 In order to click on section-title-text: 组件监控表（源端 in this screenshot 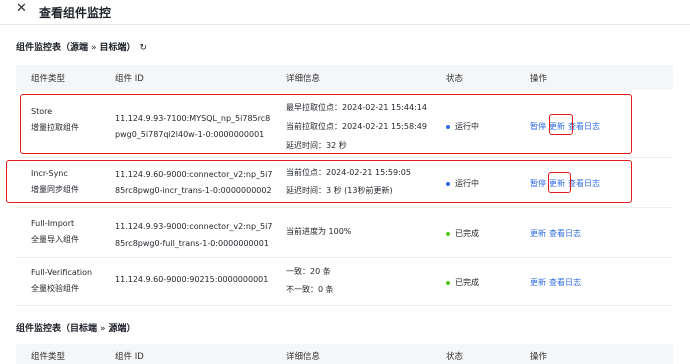, I will do `click(52, 48)`.